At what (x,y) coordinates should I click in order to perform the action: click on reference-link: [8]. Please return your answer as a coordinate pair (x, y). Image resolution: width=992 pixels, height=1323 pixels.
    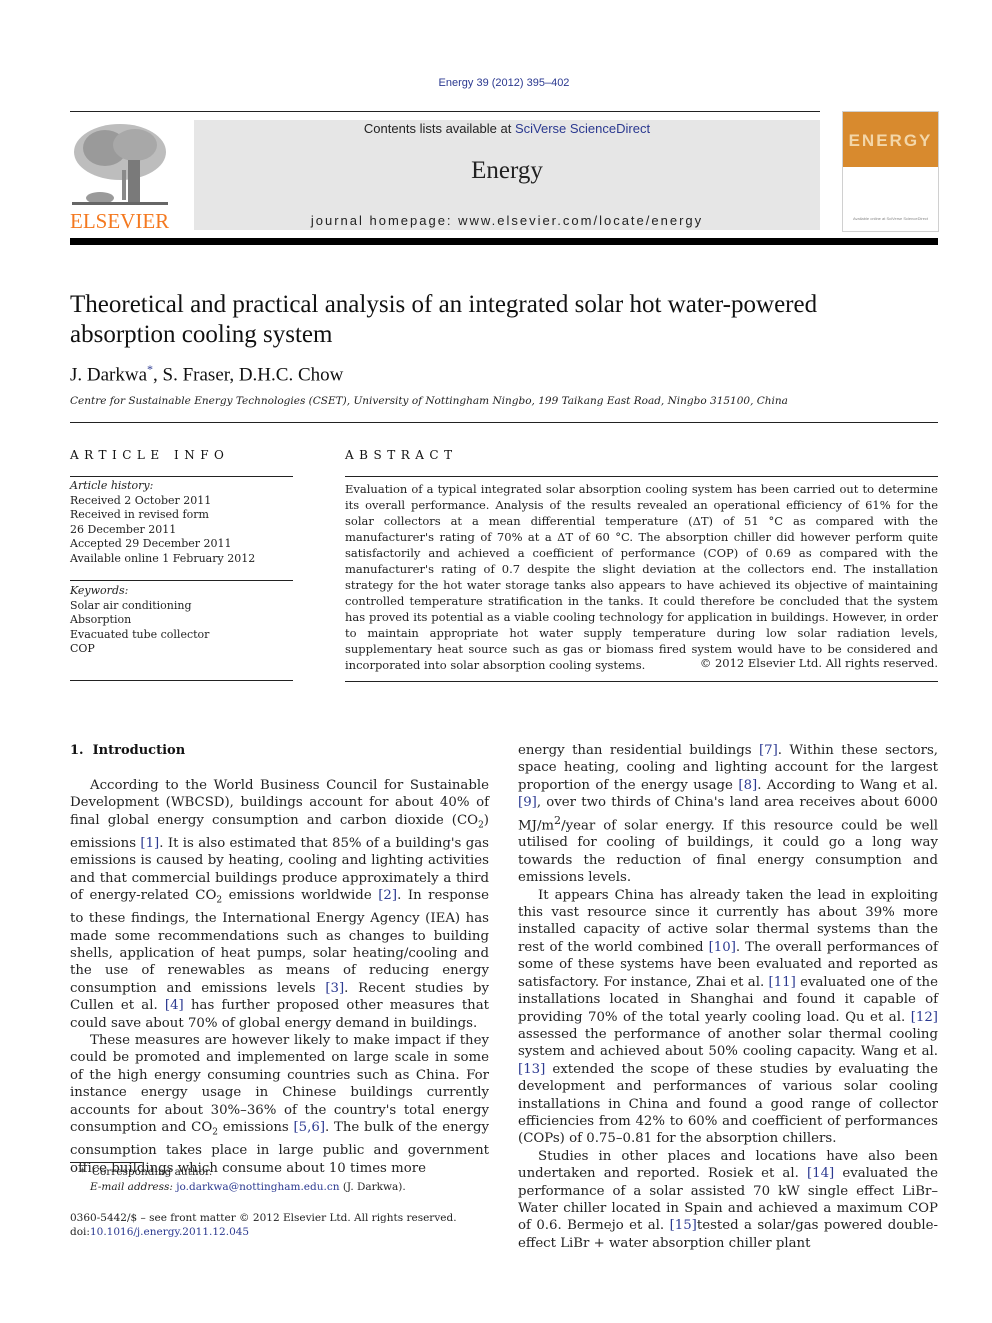
    Looking at the image, I should click on (747, 785).